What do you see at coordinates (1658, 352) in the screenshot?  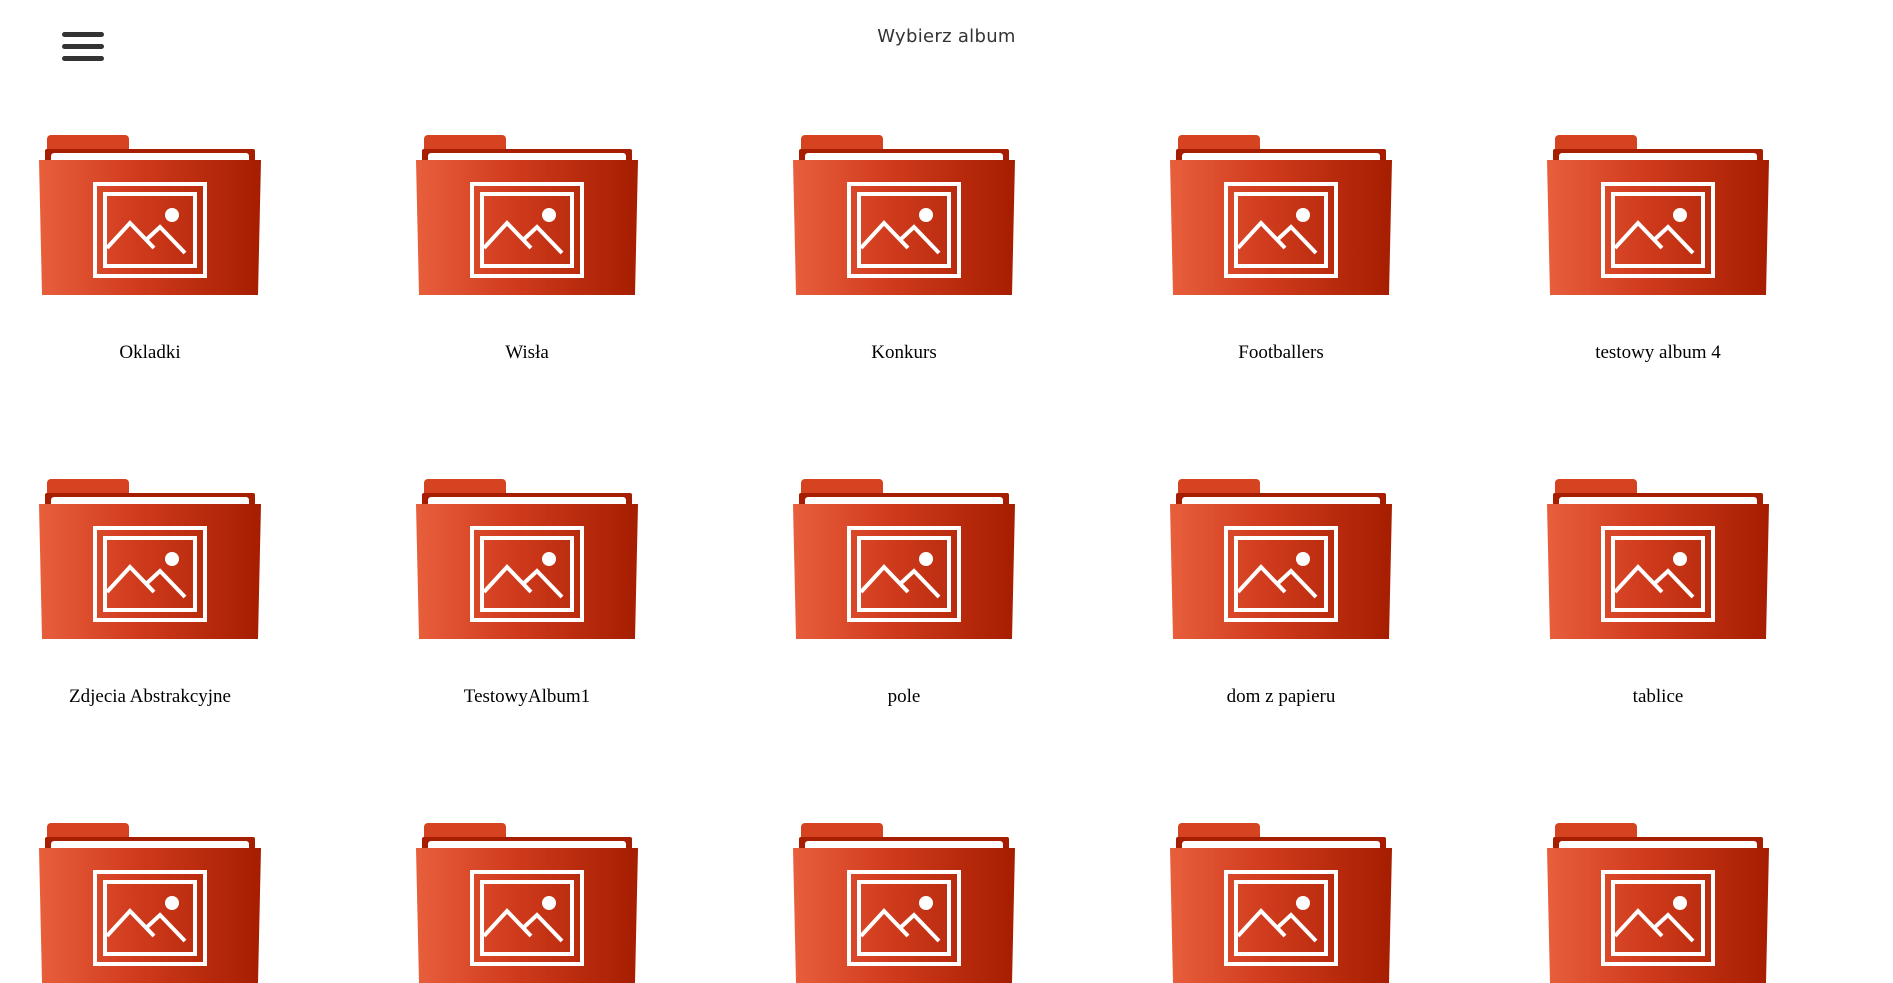 I see `album-label: testowy album 4` at bounding box center [1658, 352].